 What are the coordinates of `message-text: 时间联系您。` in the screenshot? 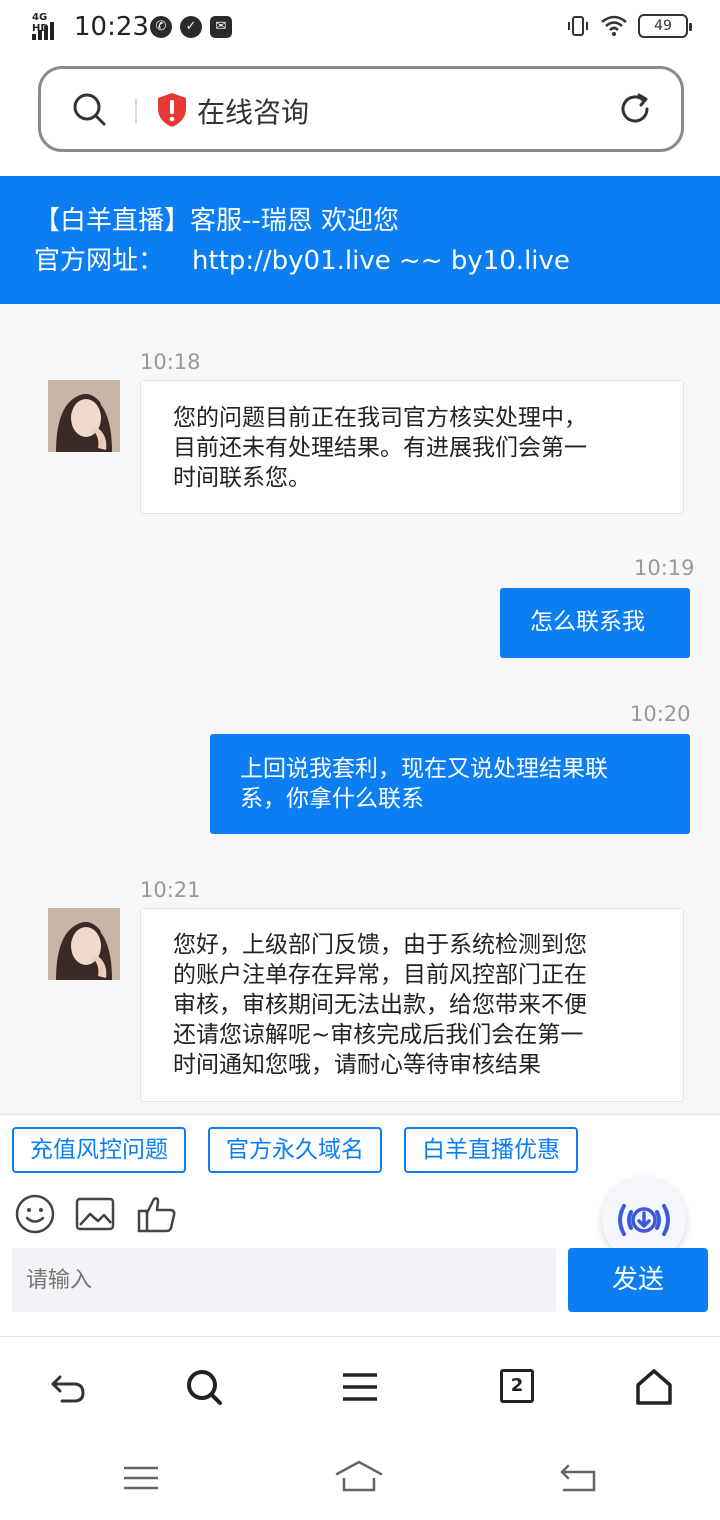 It's located at (242, 478).